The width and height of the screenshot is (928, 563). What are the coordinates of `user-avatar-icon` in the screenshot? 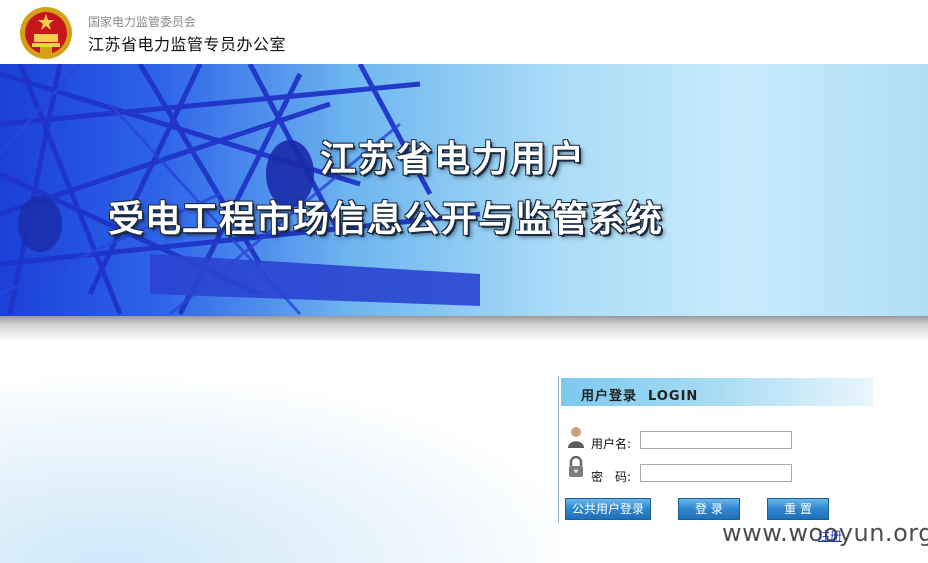 It's located at (576, 437).